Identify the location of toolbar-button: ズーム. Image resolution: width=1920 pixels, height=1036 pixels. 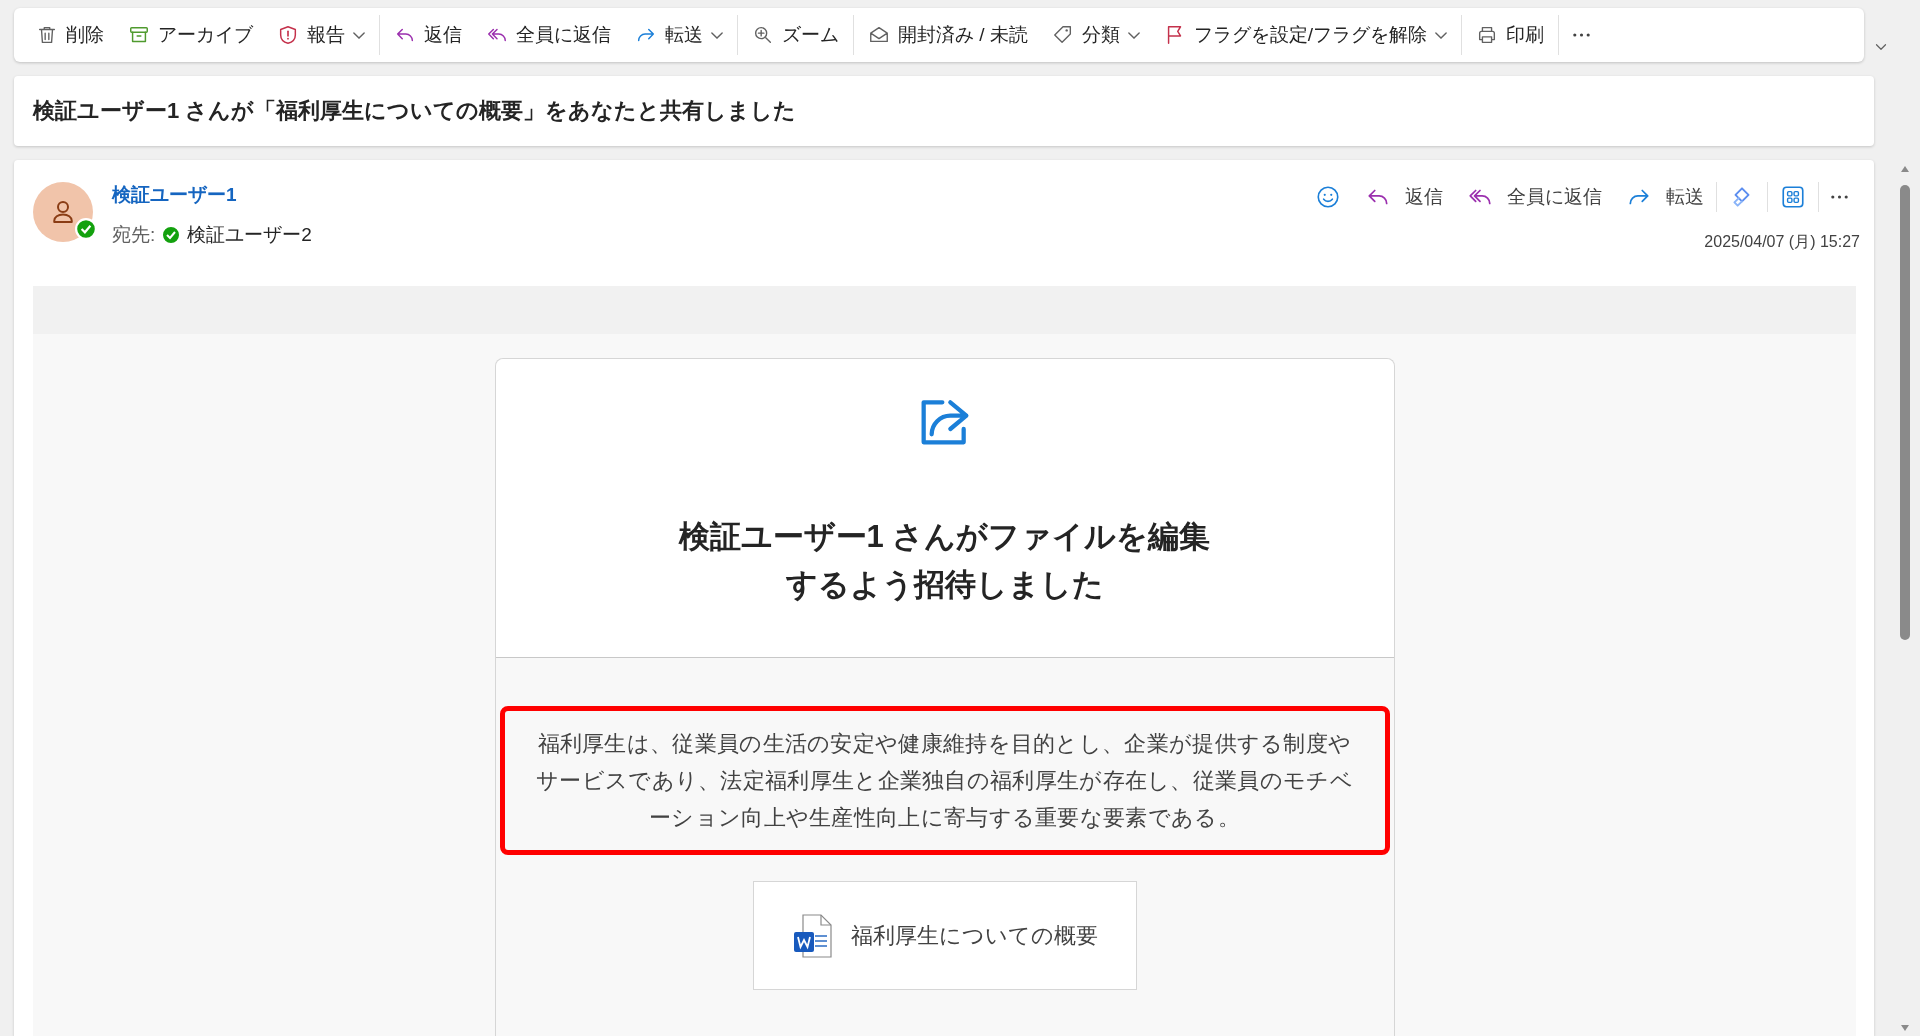
(795, 35).